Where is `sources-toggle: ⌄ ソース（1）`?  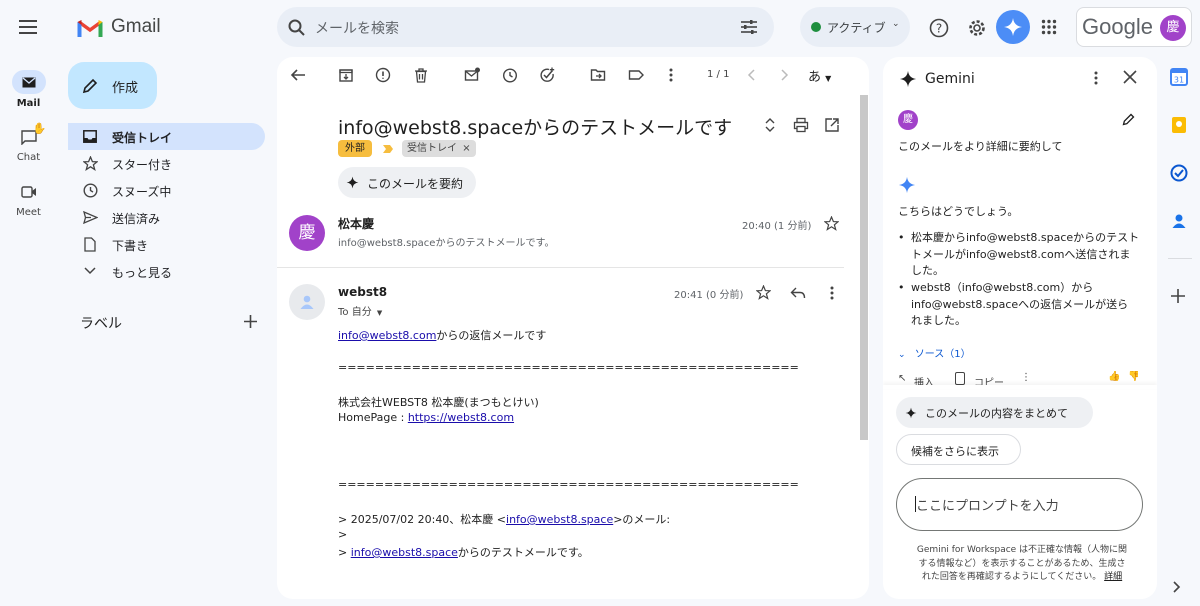
sources-toggle: ⌄ ソース（1） is located at coordinates (934, 352).